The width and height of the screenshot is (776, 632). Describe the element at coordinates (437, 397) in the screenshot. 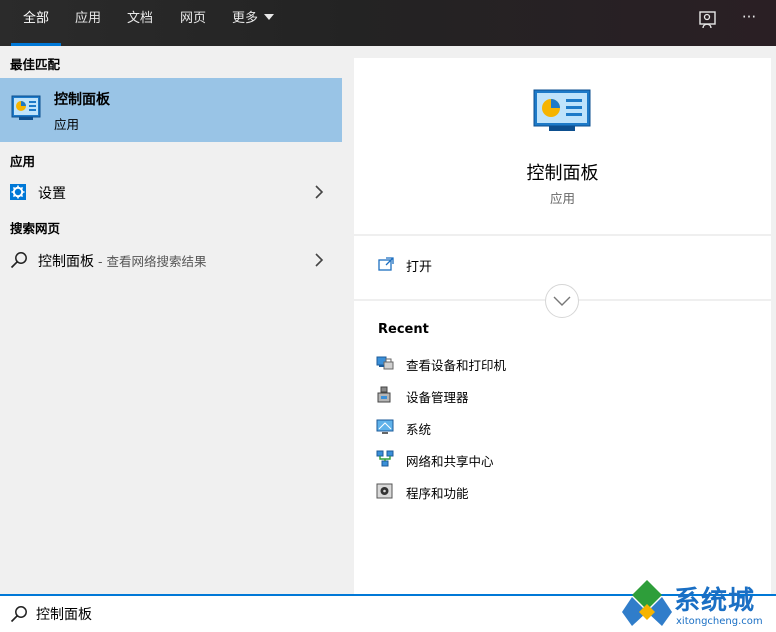

I see `recent-item-label: 设备管理器` at that location.